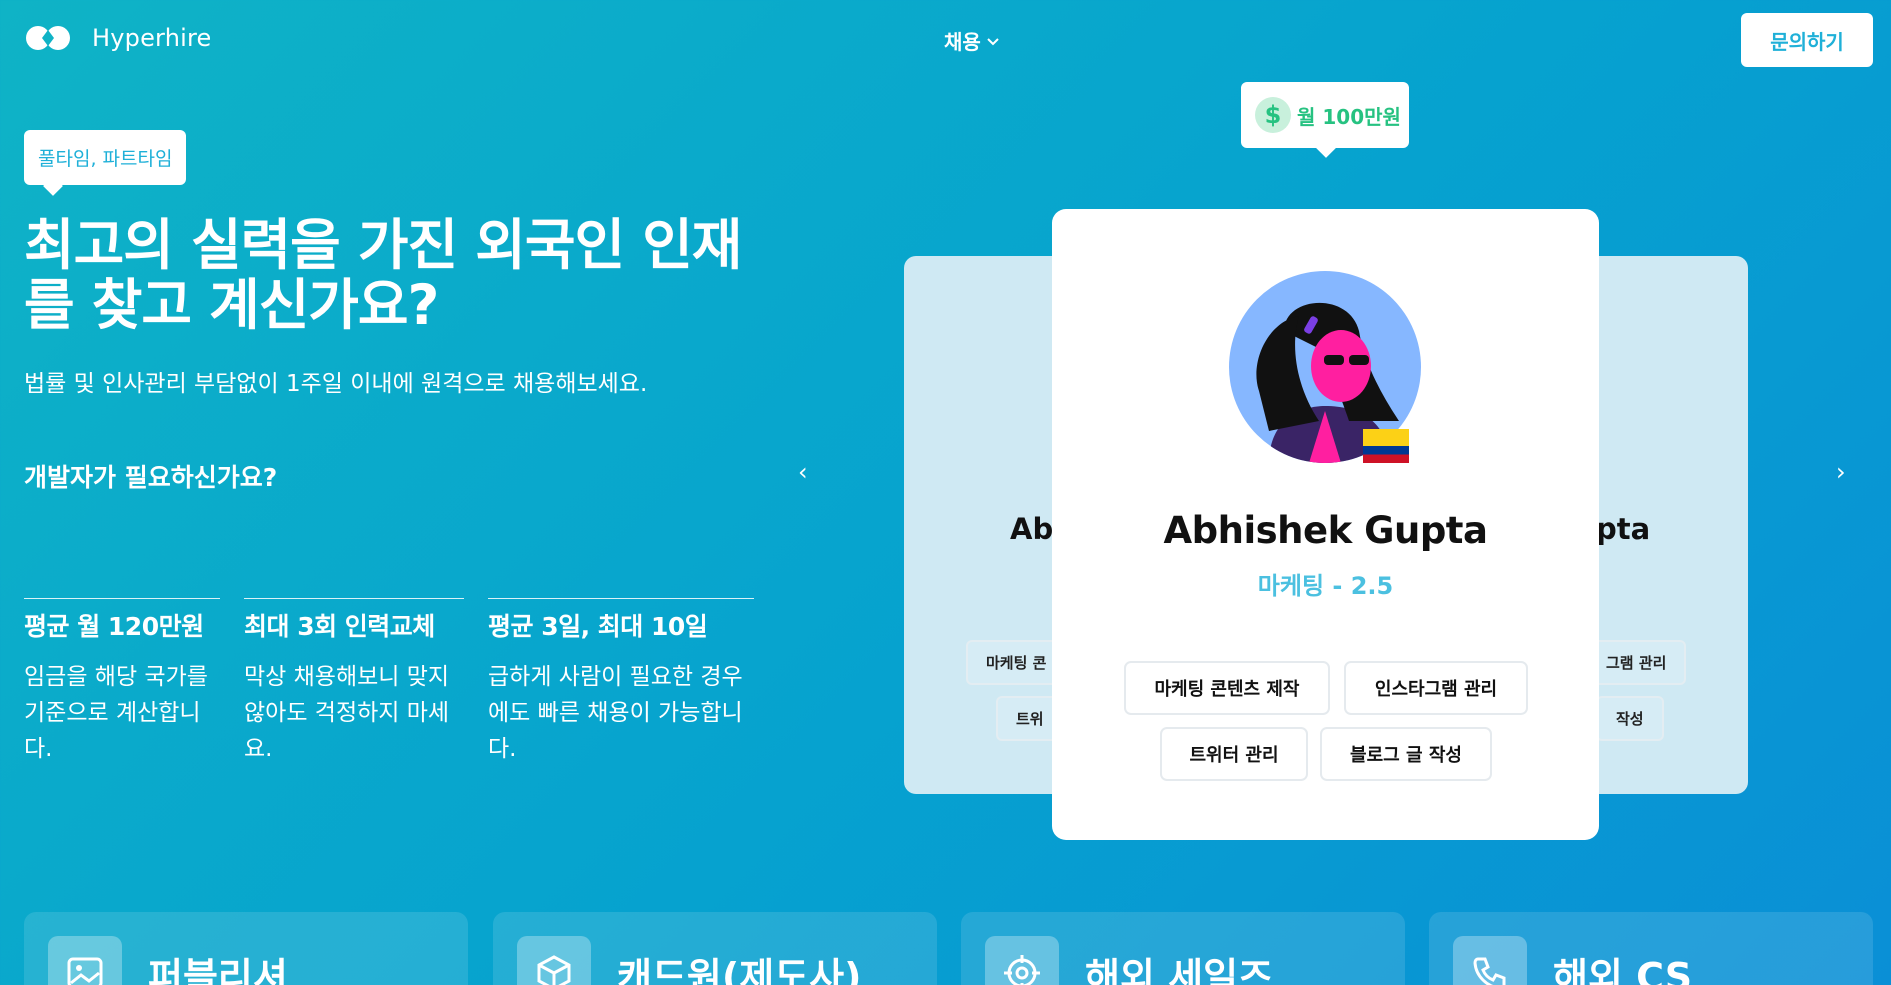 Image resolution: width=1891 pixels, height=985 pixels. Describe the element at coordinates (1807, 40) in the screenshot. I see `contact-button: 문의하기` at that location.